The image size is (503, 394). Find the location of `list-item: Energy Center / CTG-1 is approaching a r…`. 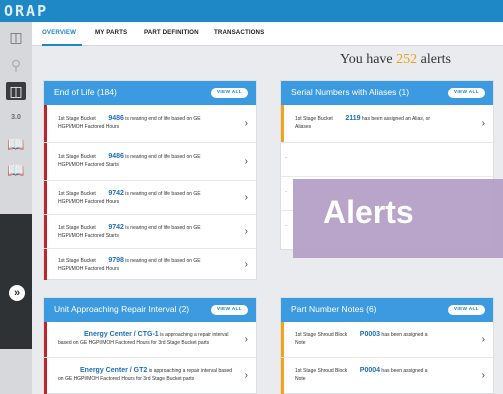

list-item: Energy Center / CTG-1 is approaching a r… is located at coordinates (150, 340).